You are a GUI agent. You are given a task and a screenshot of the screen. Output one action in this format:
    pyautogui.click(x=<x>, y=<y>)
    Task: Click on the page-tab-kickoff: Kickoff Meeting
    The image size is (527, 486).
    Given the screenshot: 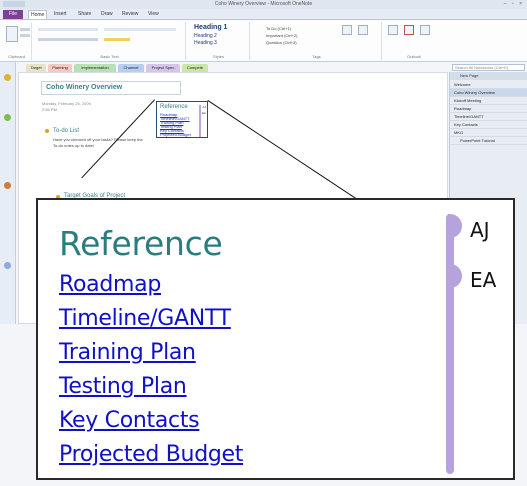 What is the action you would take?
    pyautogui.click(x=488, y=101)
    